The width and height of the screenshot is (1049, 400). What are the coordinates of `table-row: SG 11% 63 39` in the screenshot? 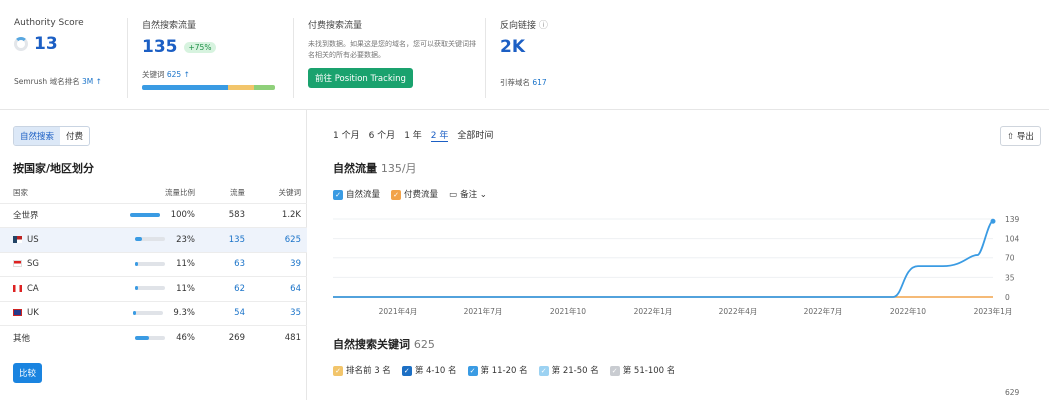 It's located at (153, 264).